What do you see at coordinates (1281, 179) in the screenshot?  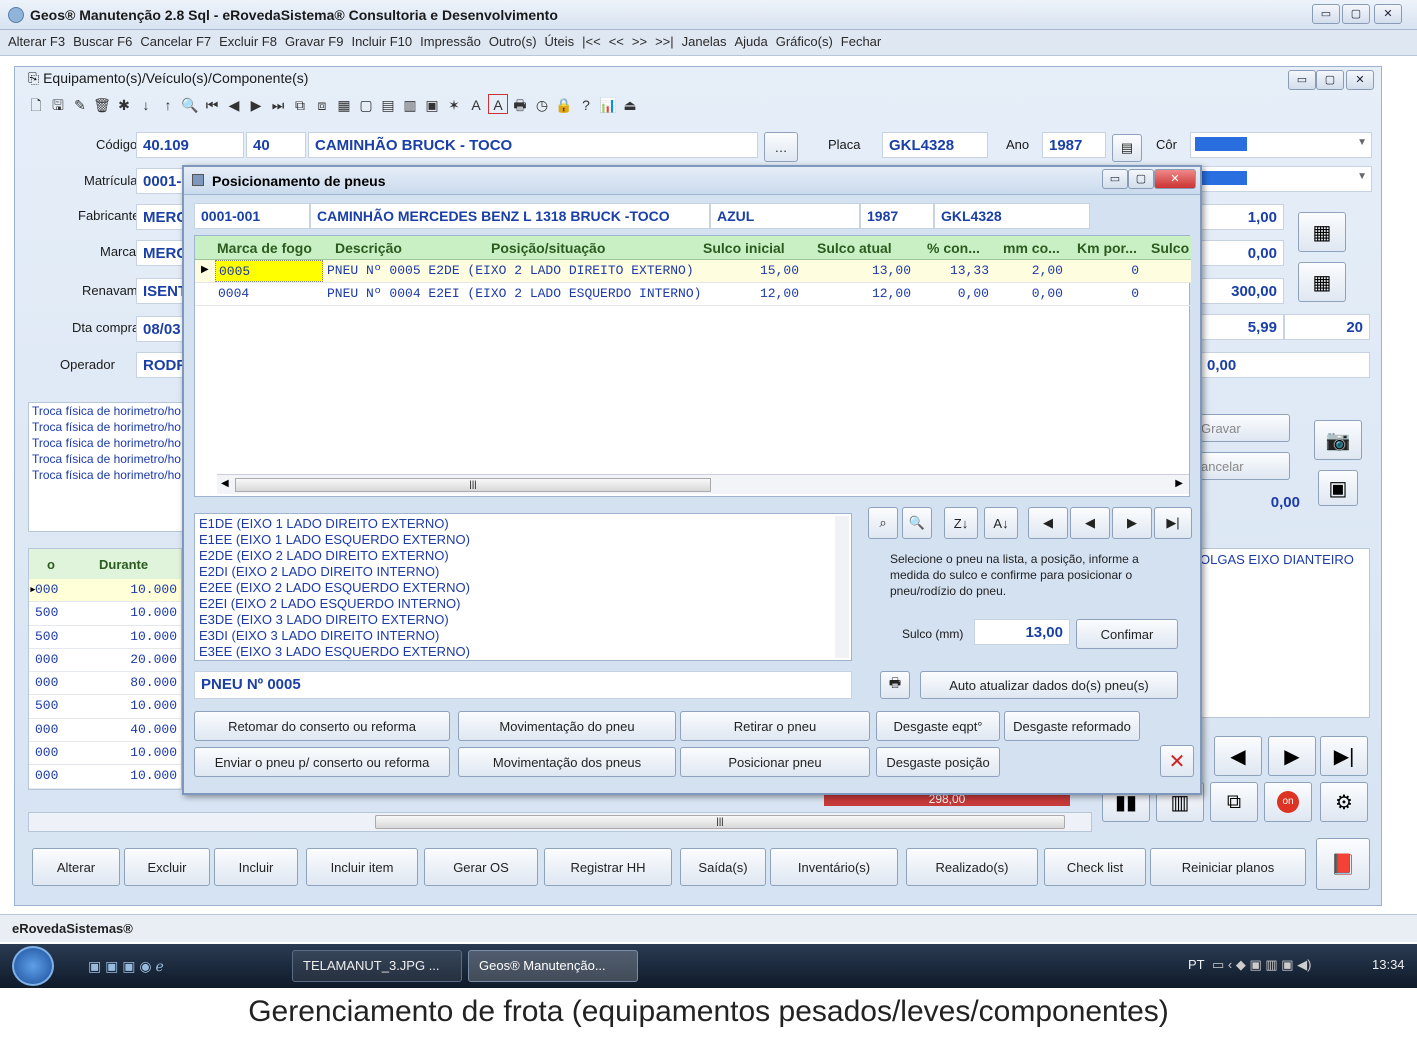 I see `cor2-select: ▼` at bounding box center [1281, 179].